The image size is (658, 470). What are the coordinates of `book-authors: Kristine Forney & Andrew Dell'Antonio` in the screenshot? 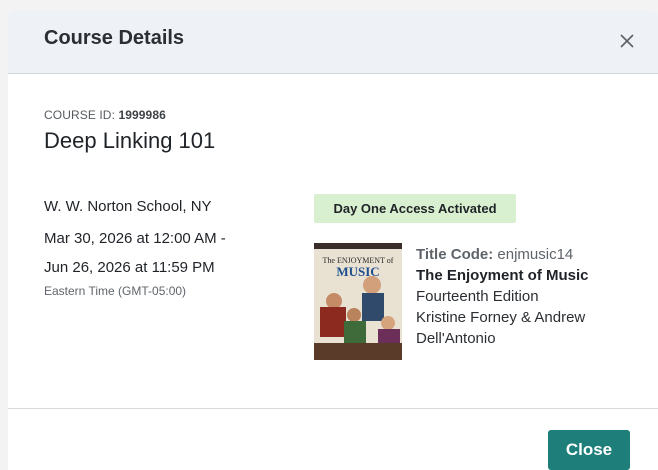 It's located at (501, 328).